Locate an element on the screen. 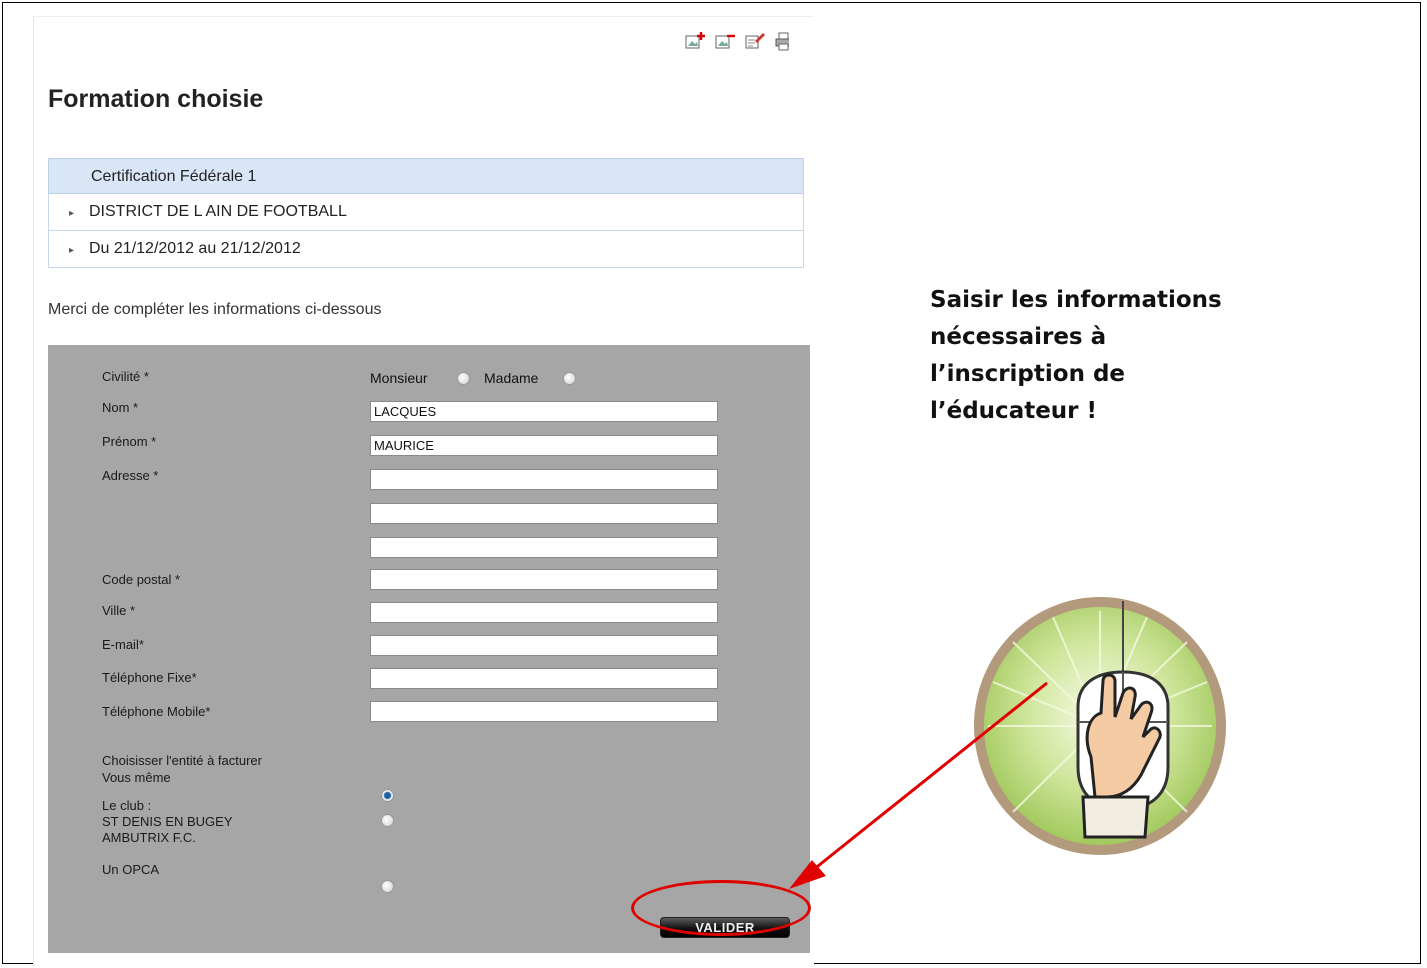 The width and height of the screenshot is (1427, 968). formation-organizer: DISTRICT DE L AIN DE FOOTBALL is located at coordinates (218, 211).